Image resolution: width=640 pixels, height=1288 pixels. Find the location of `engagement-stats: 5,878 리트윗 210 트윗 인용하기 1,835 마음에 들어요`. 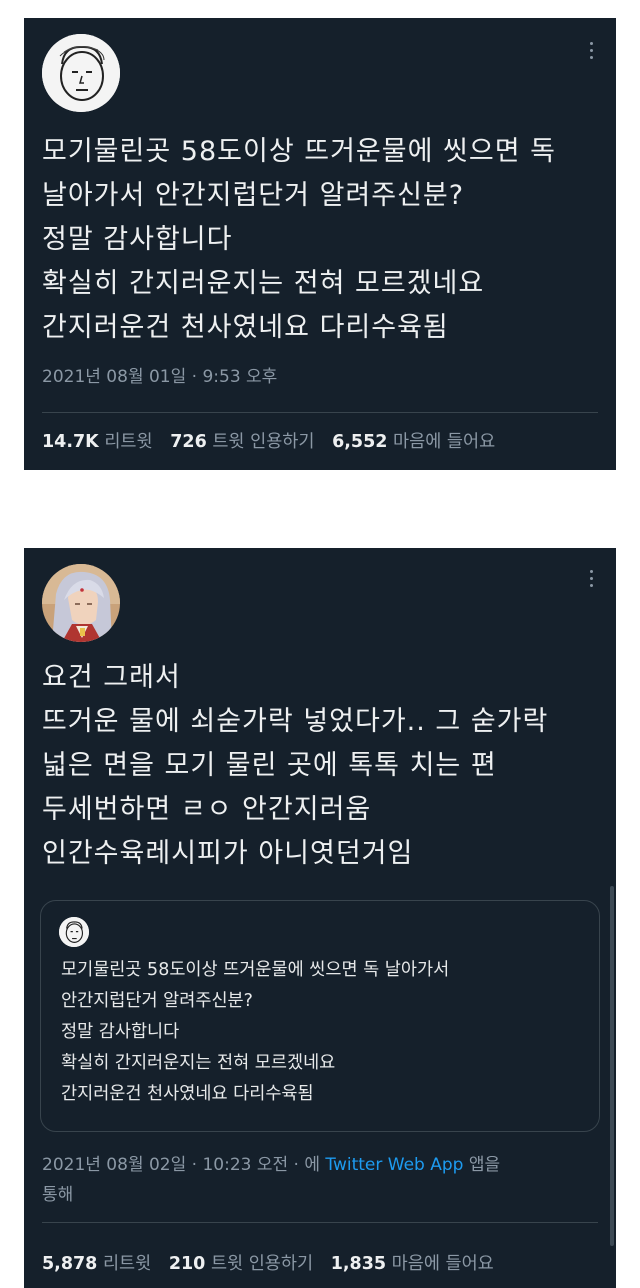

engagement-stats: 5,878 리트윗 210 트윗 인용하기 1,835 마음에 들어요 is located at coordinates (324, 1262).